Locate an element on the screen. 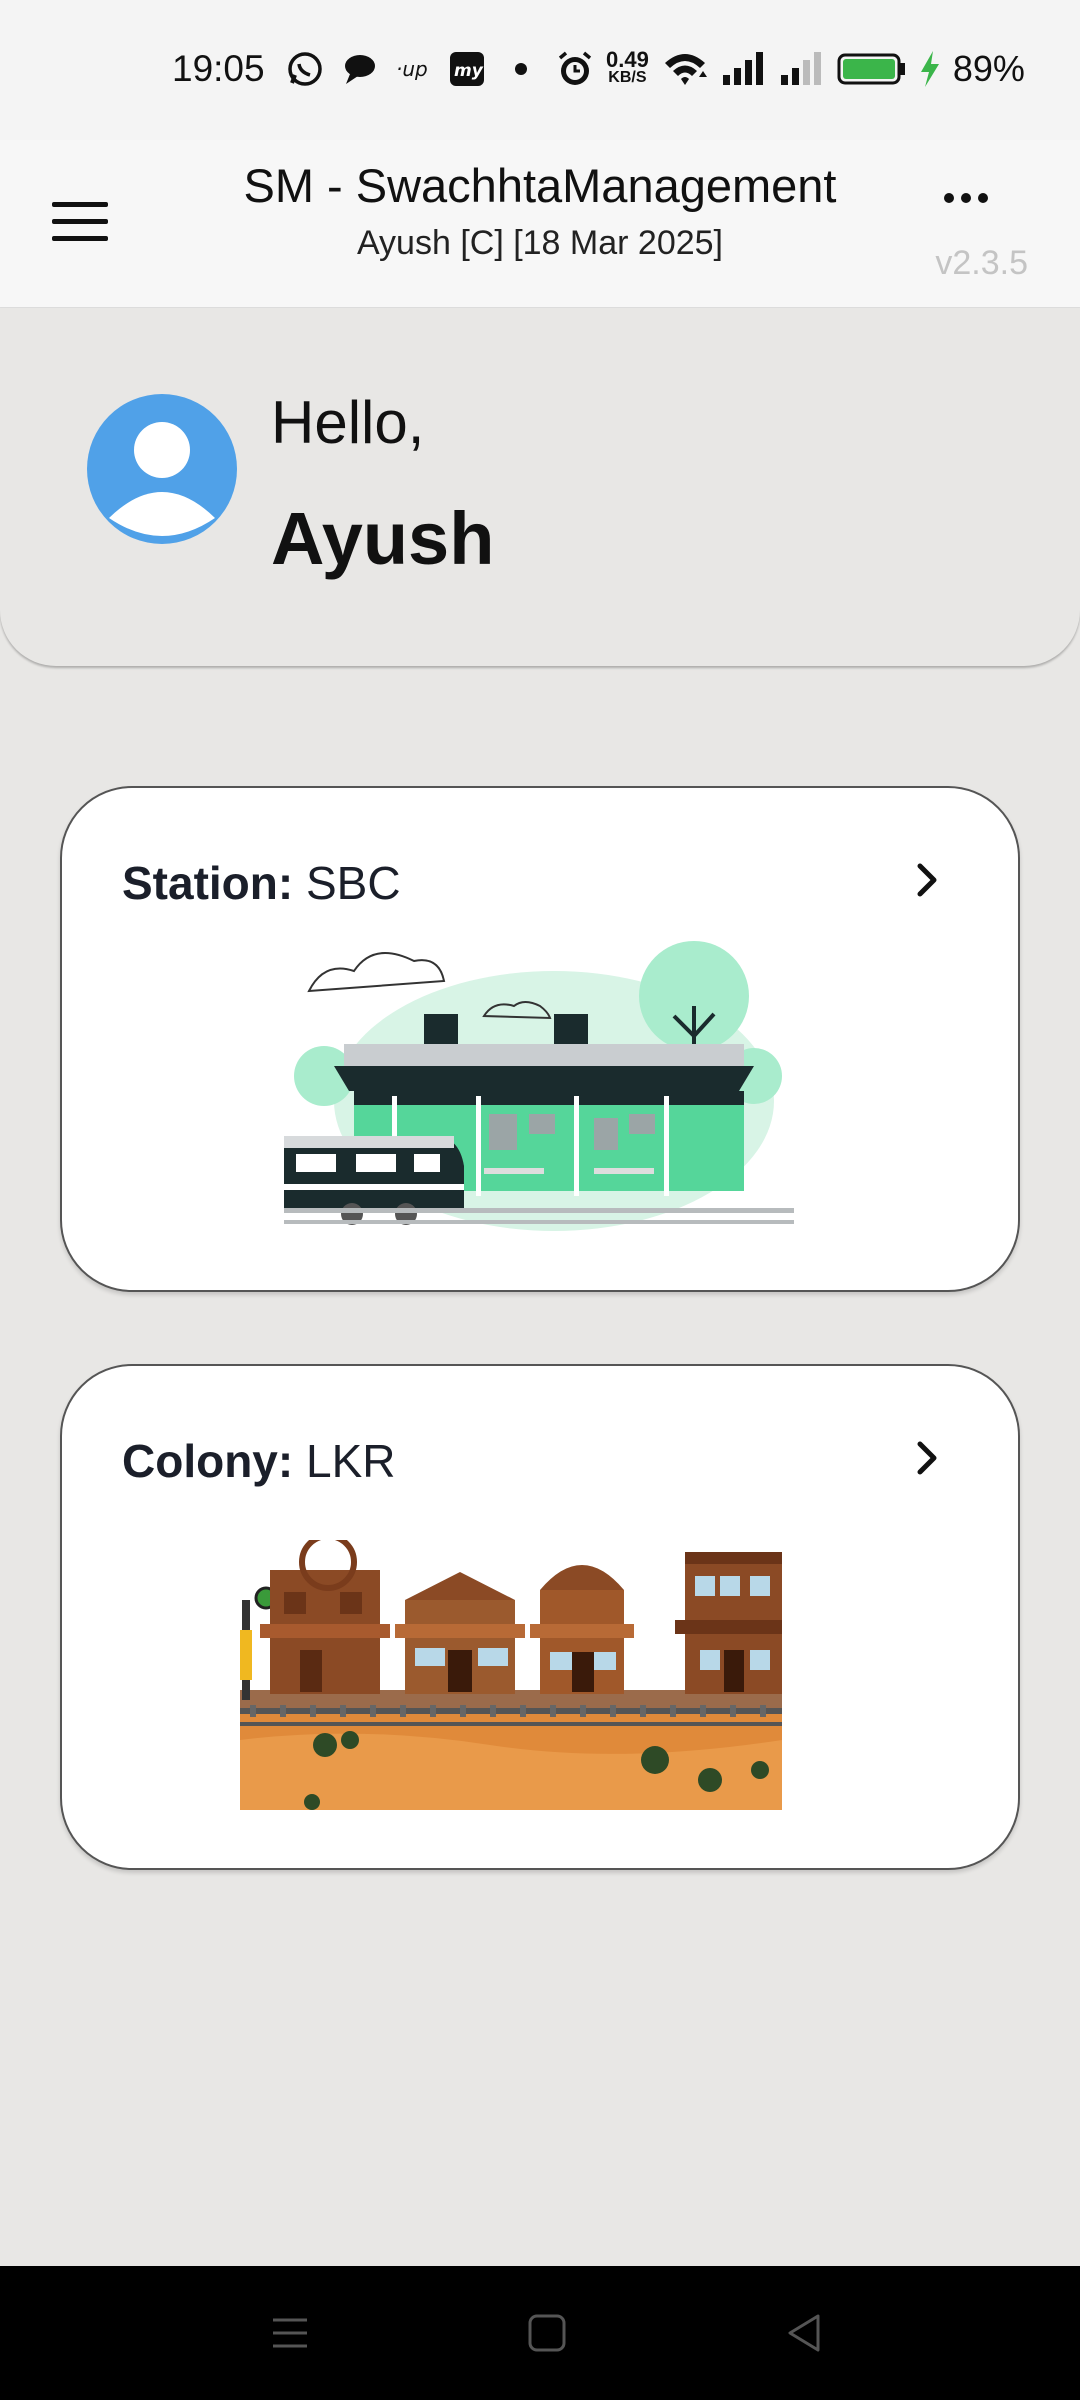 This screenshot has width=1080, height=2400. net-speed-unit: KB/S is located at coordinates (627, 77).